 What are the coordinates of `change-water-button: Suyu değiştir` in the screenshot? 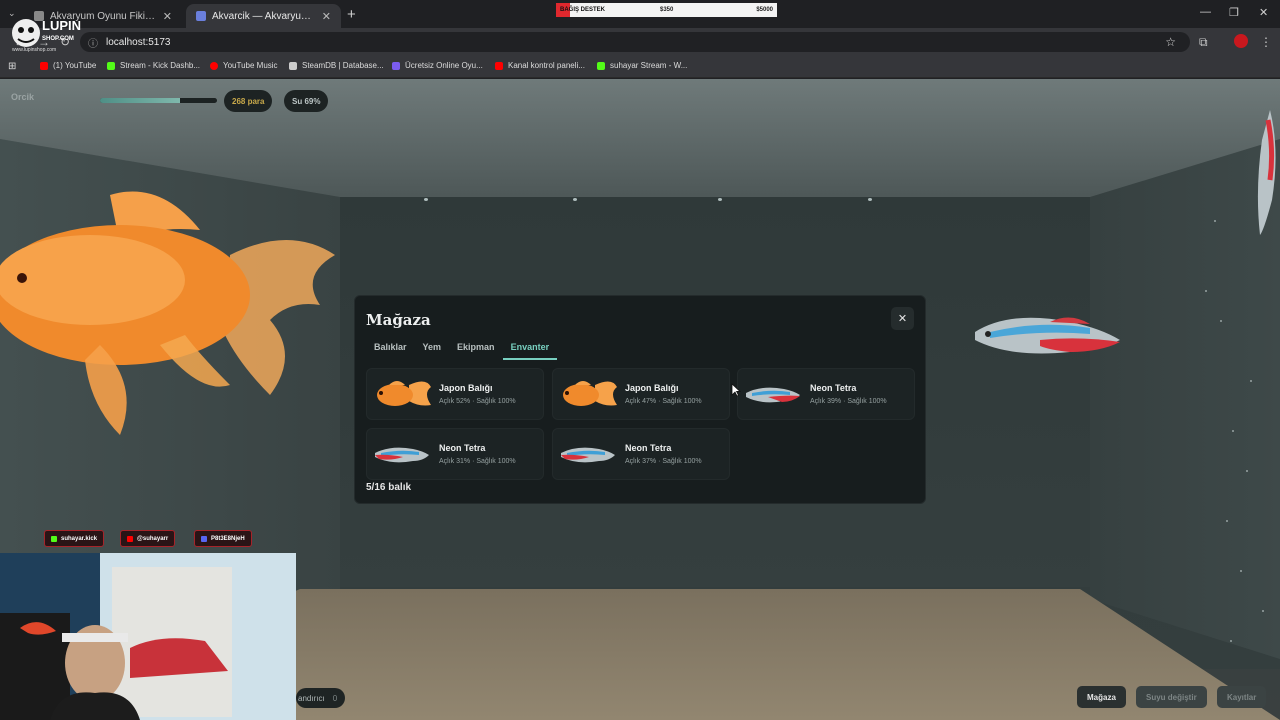 It's located at (1171, 697).